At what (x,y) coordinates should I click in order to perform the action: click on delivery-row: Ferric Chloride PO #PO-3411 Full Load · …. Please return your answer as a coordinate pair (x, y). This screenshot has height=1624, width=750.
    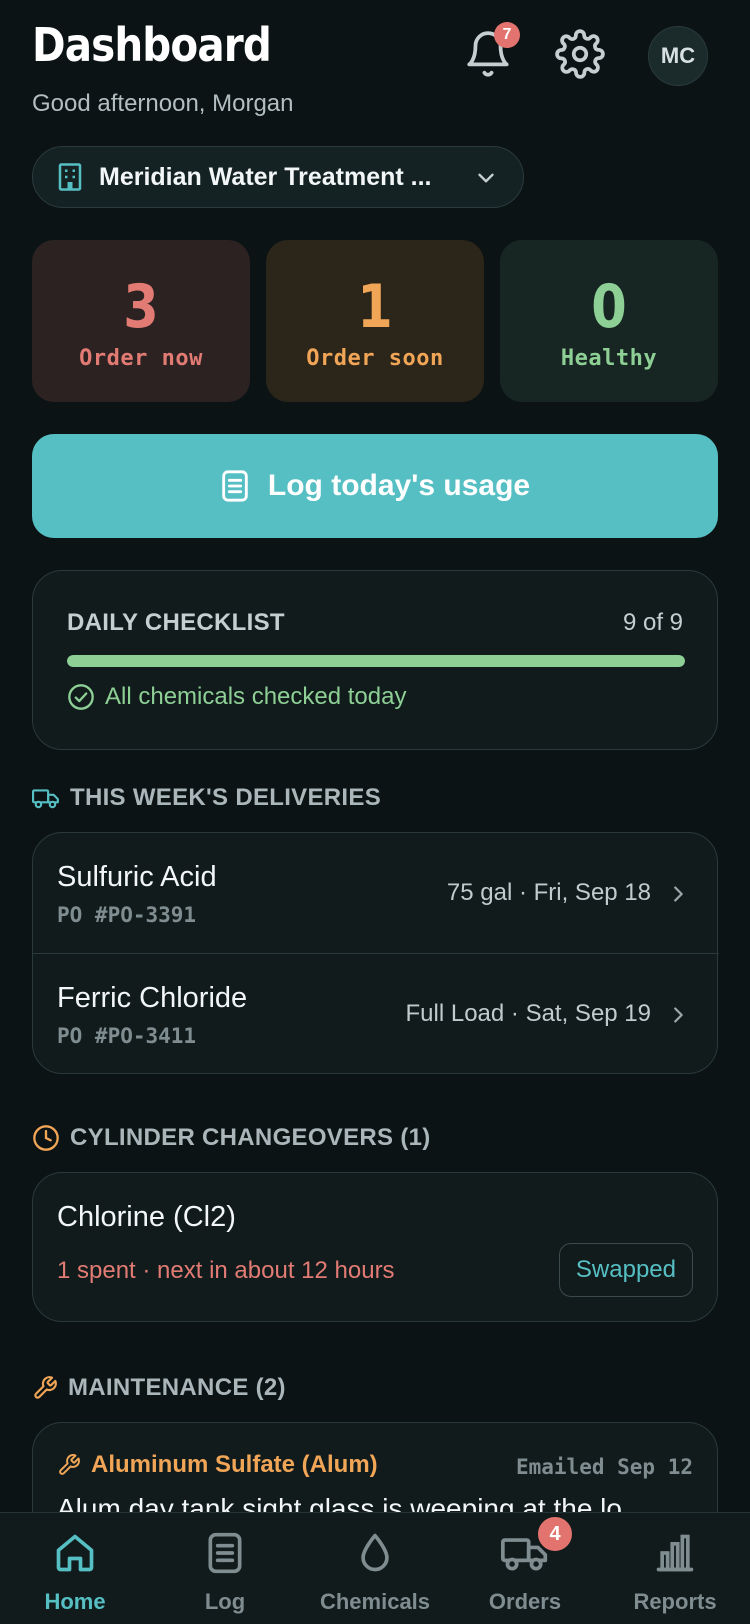
    Looking at the image, I should click on (376, 1013).